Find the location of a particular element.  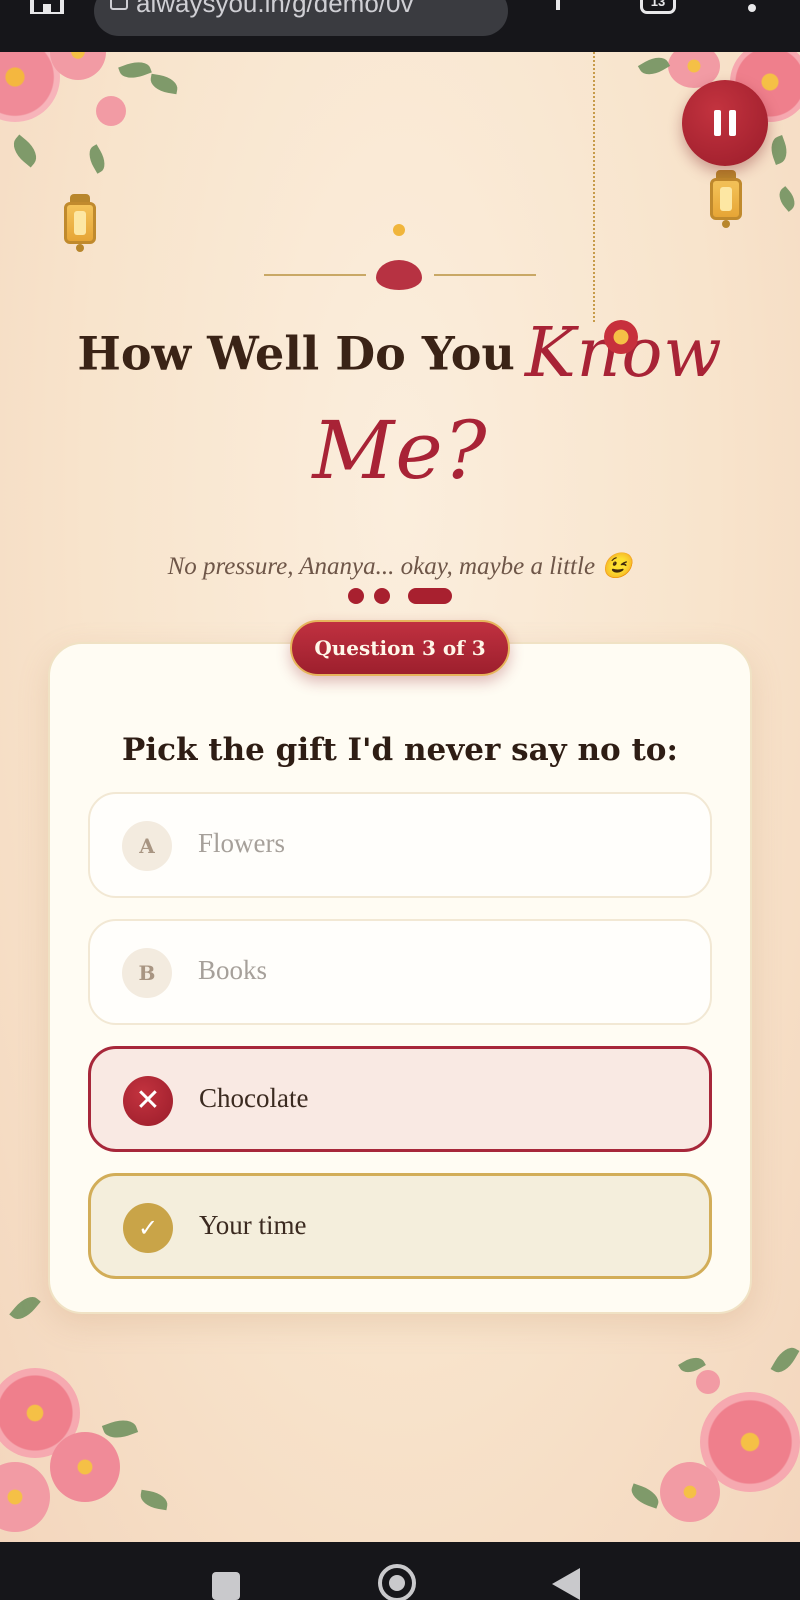

site-info-icon is located at coordinates (119, 5).